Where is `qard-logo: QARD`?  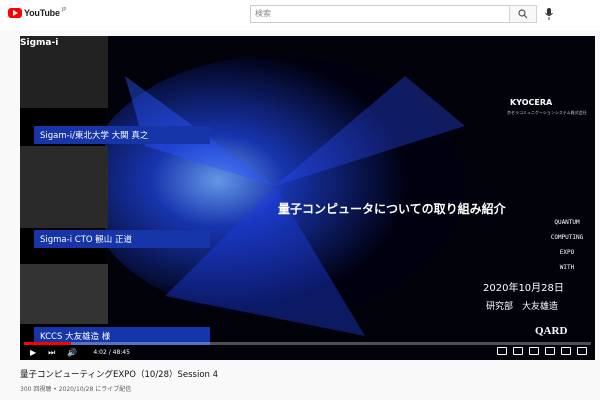
qard-logo: QARD is located at coordinates (551, 331).